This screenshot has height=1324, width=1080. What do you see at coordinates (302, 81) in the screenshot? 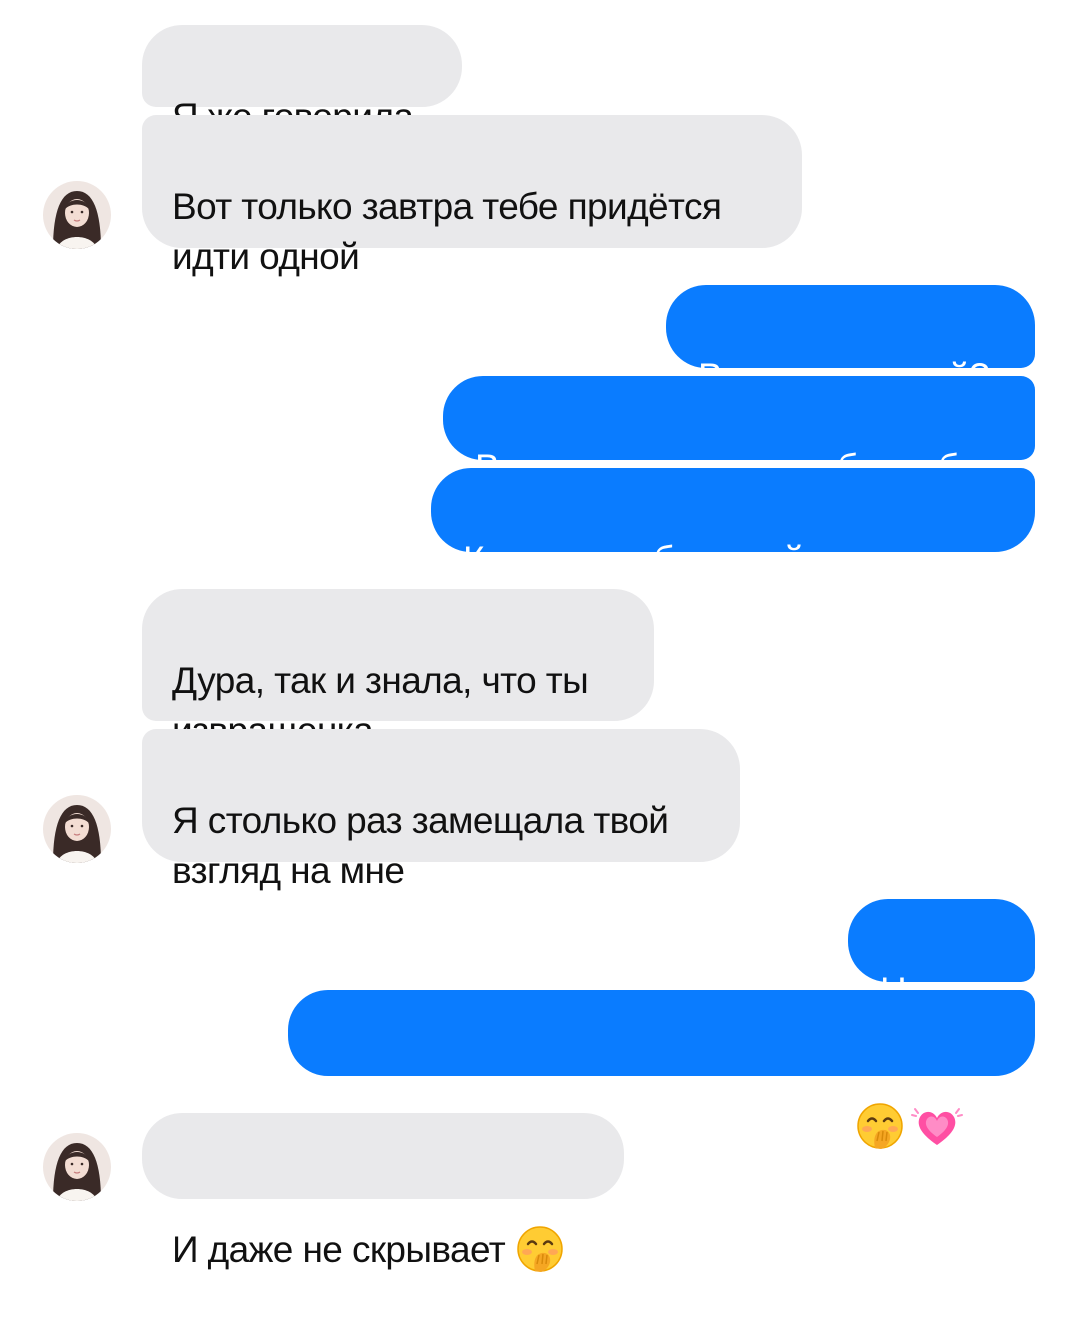
I see `message-bubble-incoming: Я же говорила` at bounding box center [302, 81].